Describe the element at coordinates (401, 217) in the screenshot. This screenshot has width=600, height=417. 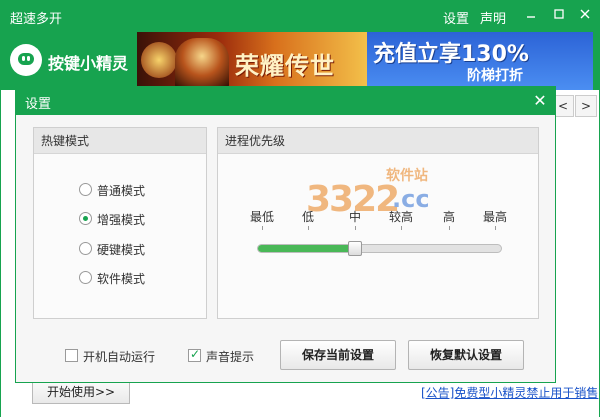
I see `priority-label-above-normal: 较高` at that location.